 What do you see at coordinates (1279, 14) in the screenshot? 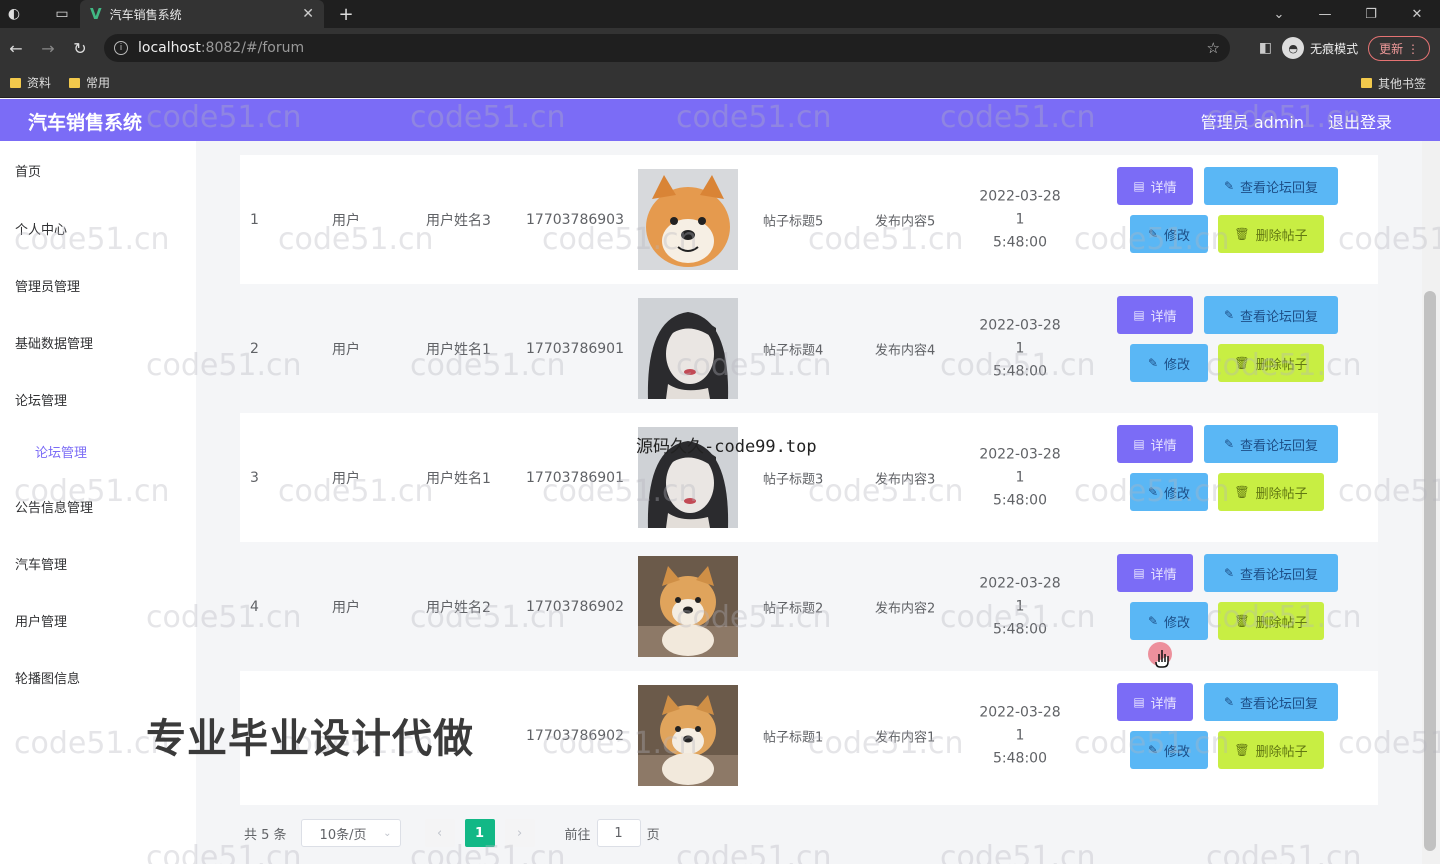
I see `tab-search-icon: ⌄` at bounding box center [1279, 14].